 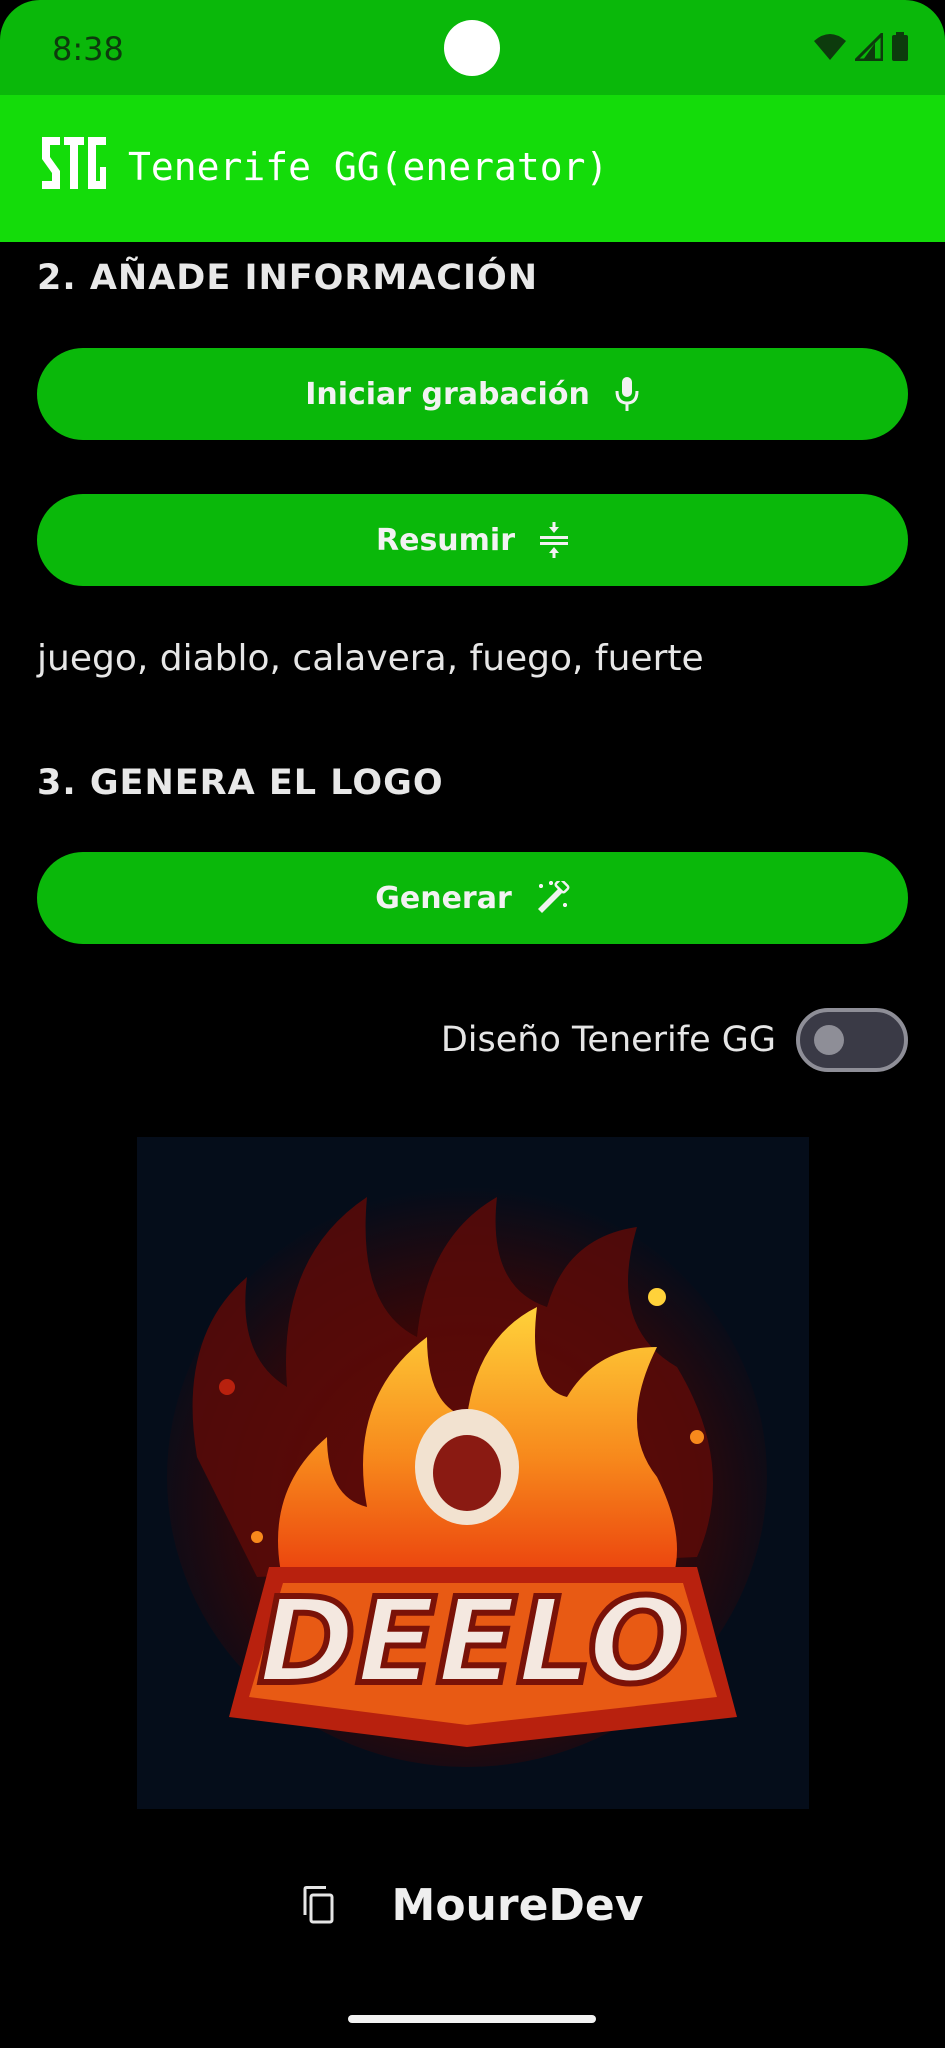 I want to click on footer: MoureDev, so click(x=472, y=1905).